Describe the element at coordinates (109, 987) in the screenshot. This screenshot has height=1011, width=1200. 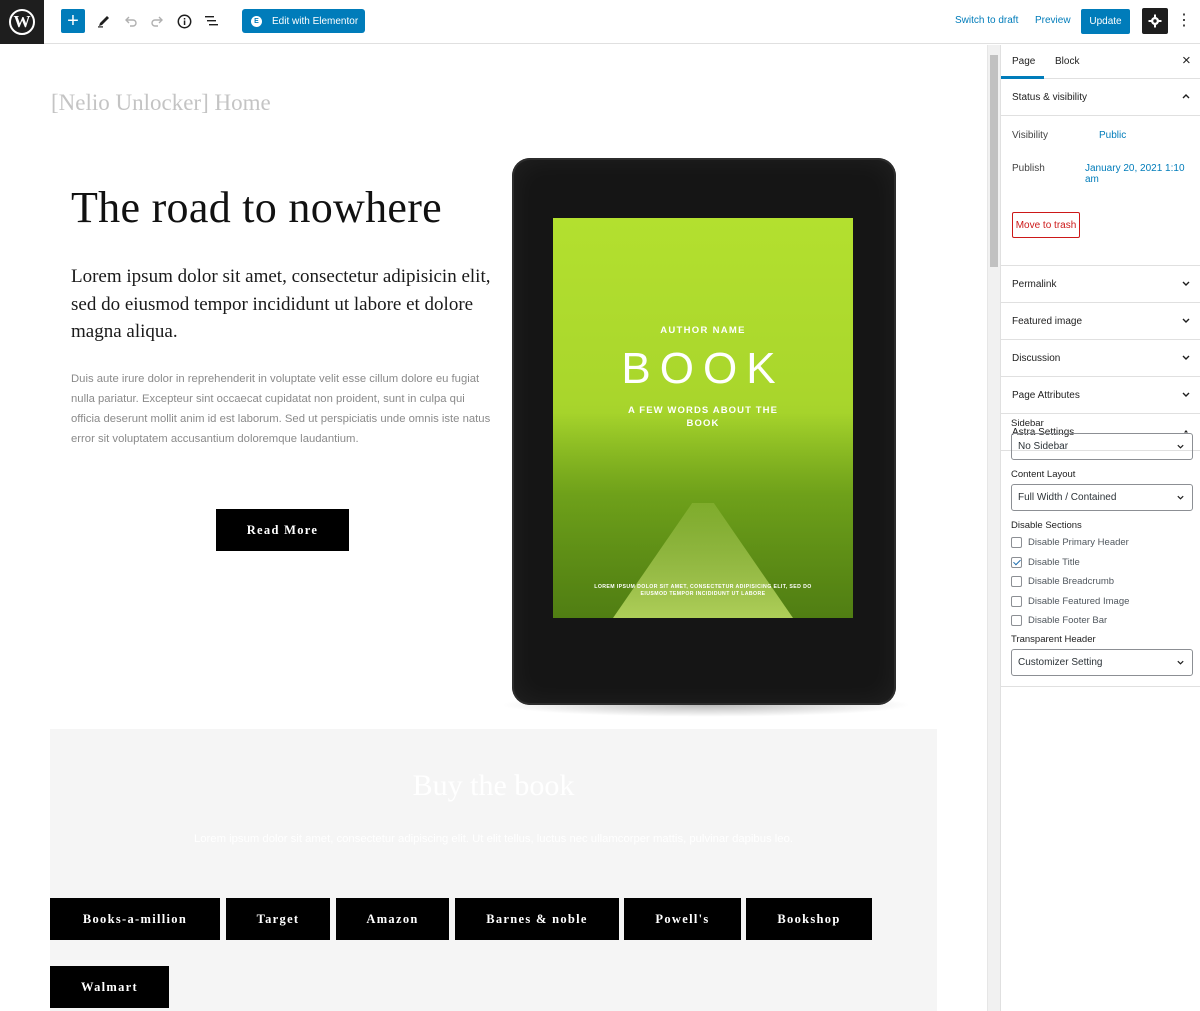
I see `store-button-walmart: Walmart` at that location.